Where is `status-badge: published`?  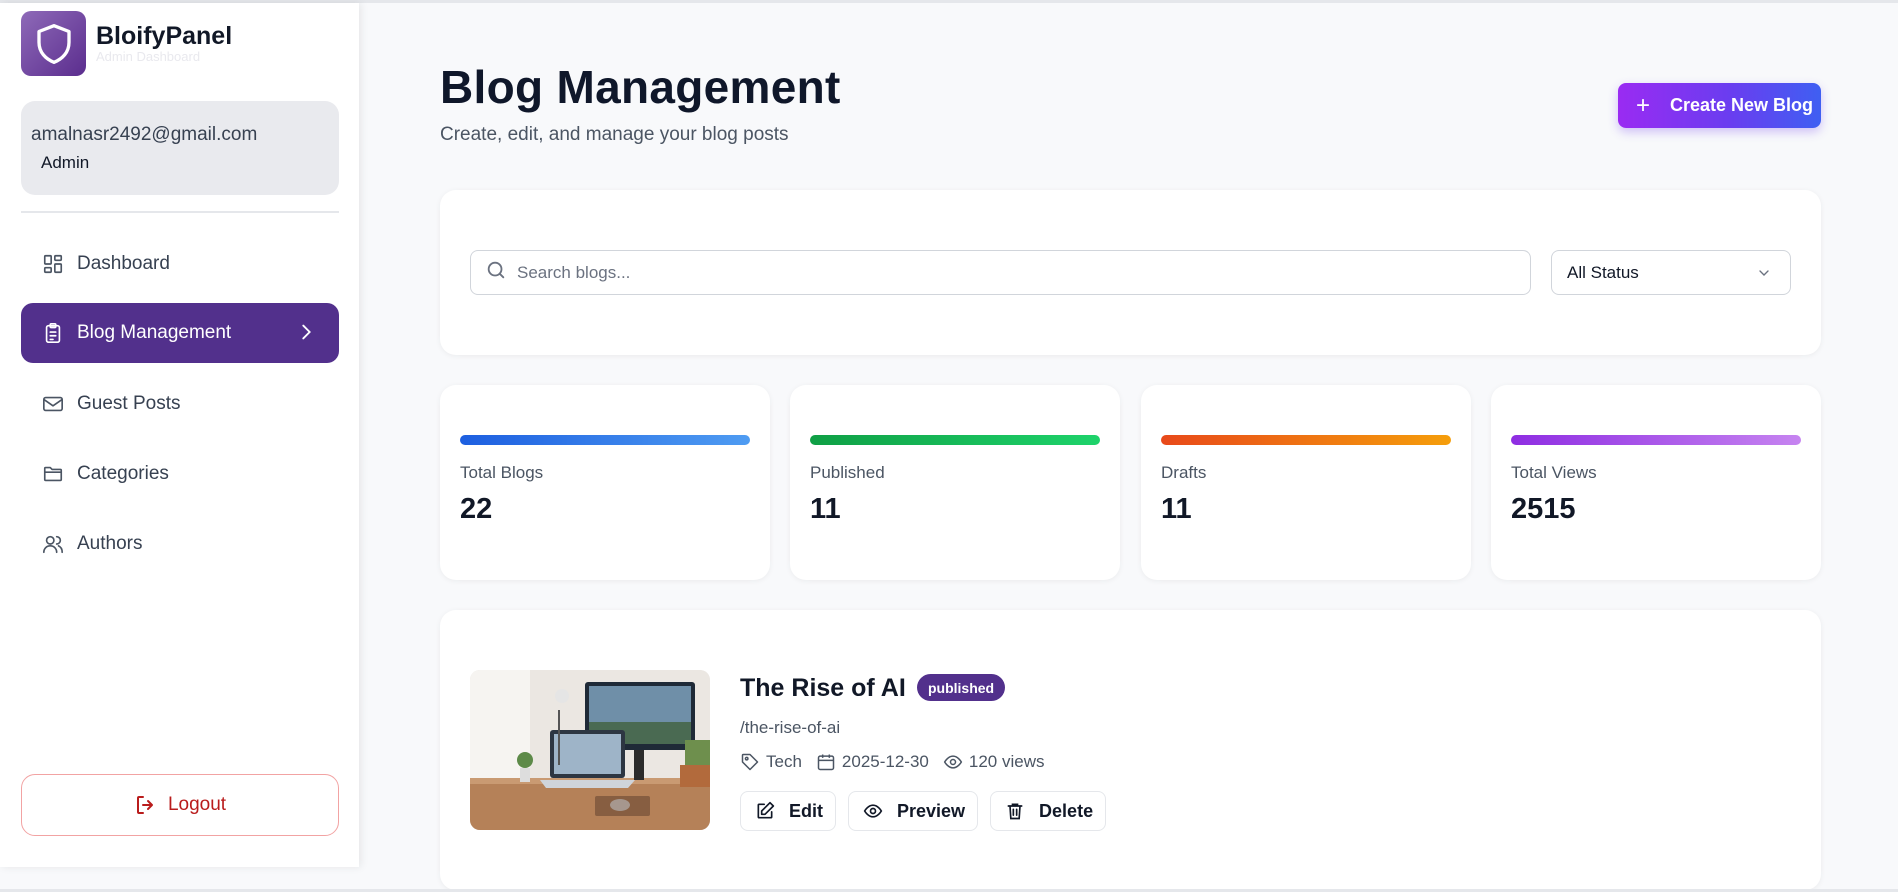 status-badge: published is located at coordinates (961, 687).